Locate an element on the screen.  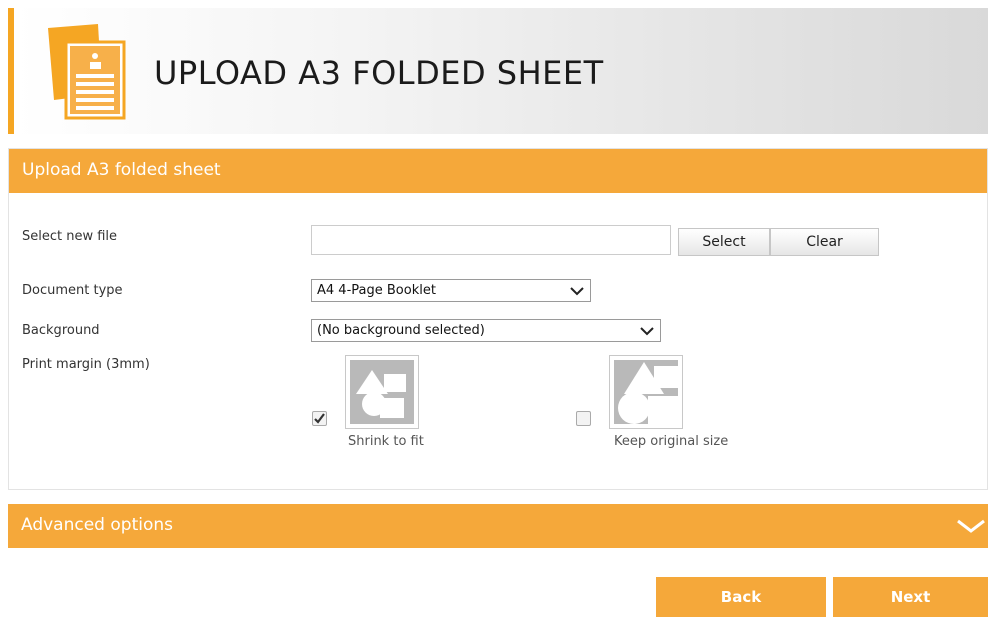
keep-original-size-checkbox is located at coordinates (583, 418).